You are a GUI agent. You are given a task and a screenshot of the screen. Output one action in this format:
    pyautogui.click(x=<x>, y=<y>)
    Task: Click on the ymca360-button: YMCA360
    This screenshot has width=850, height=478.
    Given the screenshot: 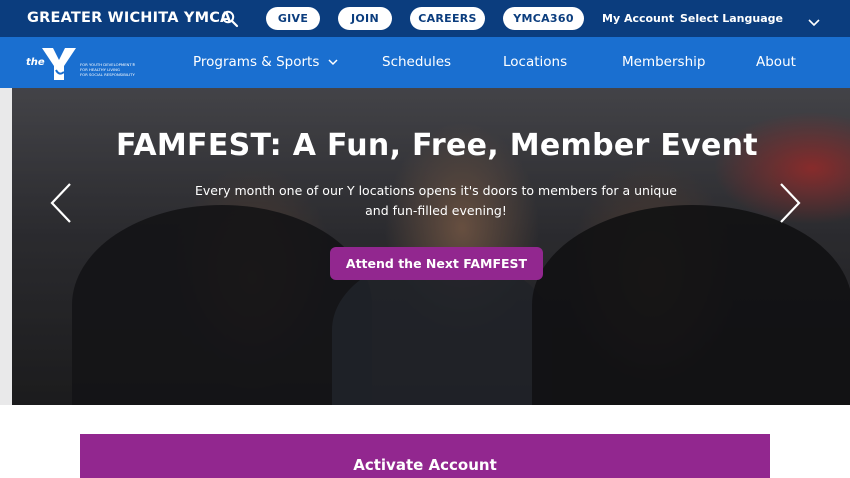 What is the action you would take?
    pyautogui.click(x=543, y=18)
    